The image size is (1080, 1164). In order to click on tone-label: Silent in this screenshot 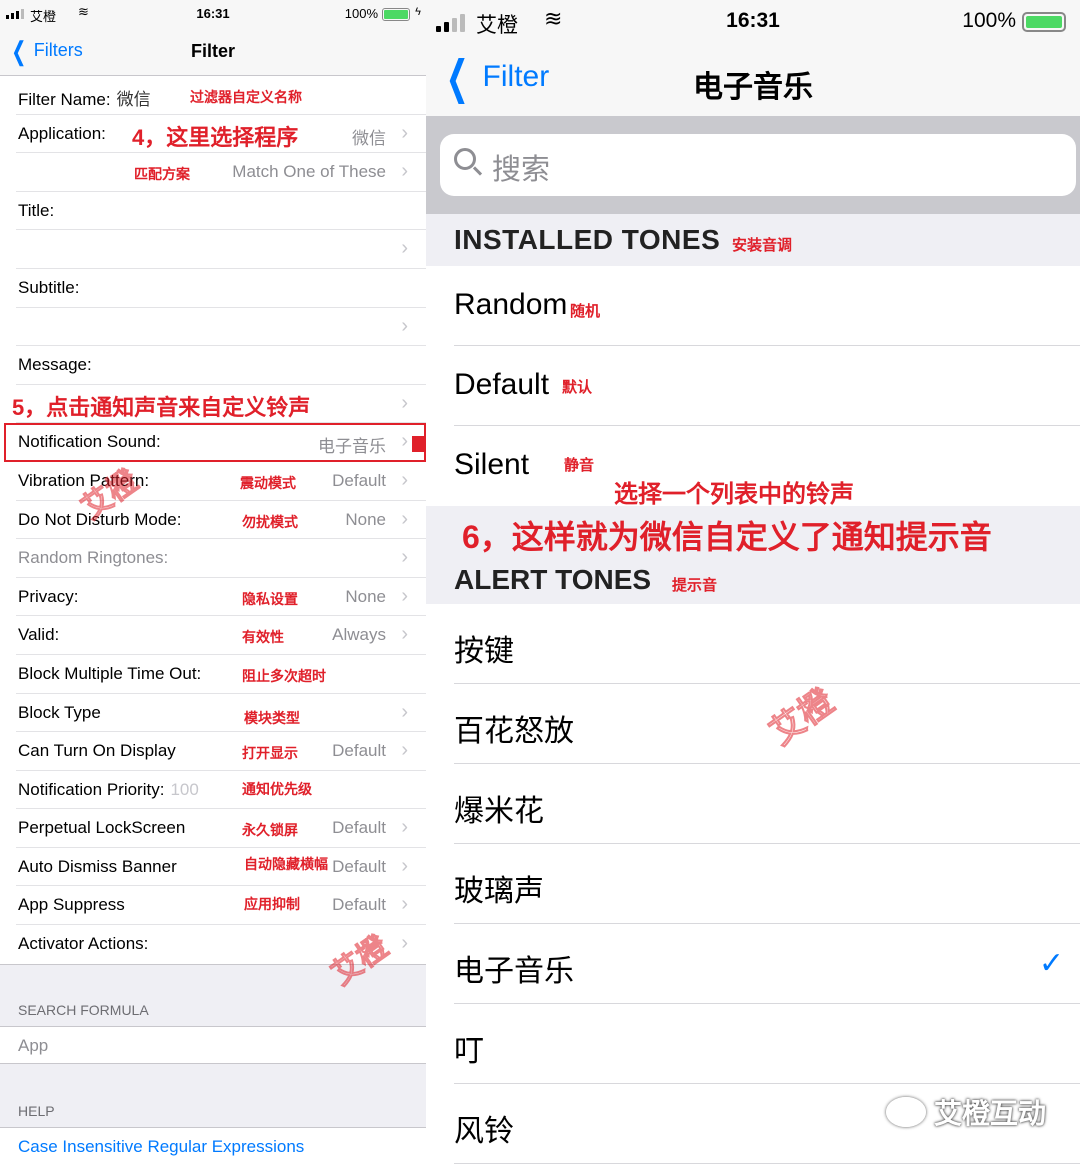, I will do `click(492, 464)`.